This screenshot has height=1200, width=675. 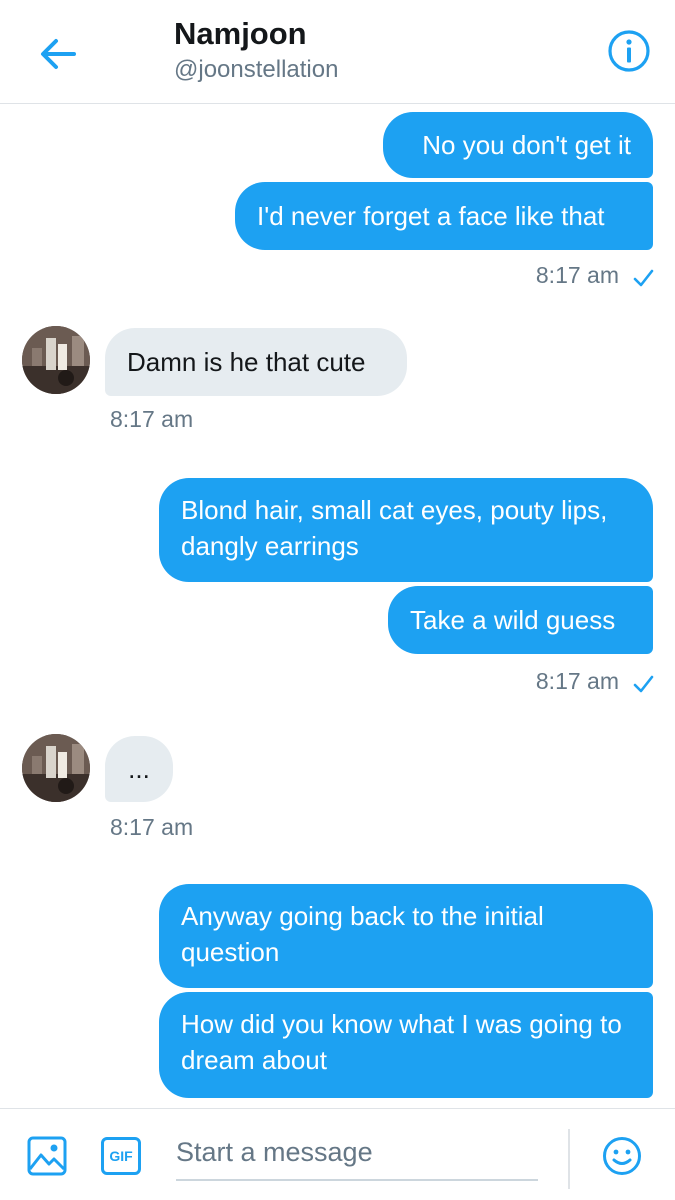 I want to click on arrow-left-icon, so click(x=58, y=54).